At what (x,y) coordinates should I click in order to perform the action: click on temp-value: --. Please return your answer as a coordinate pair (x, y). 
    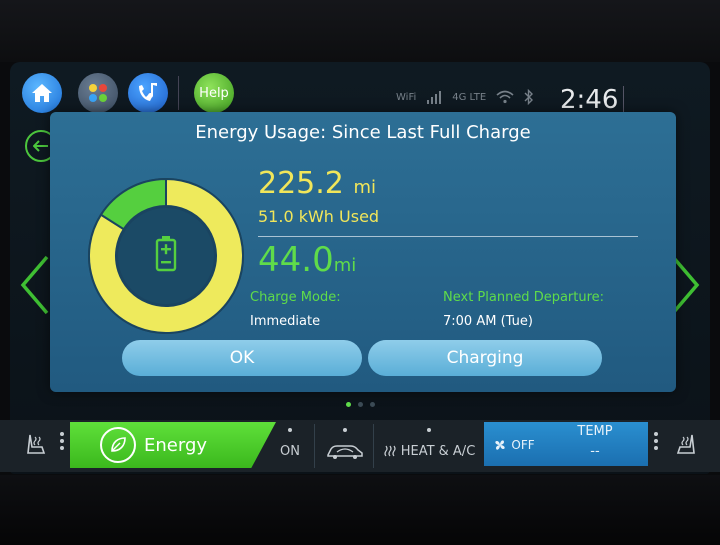
    Looking at the image, I should click on (595, 451).